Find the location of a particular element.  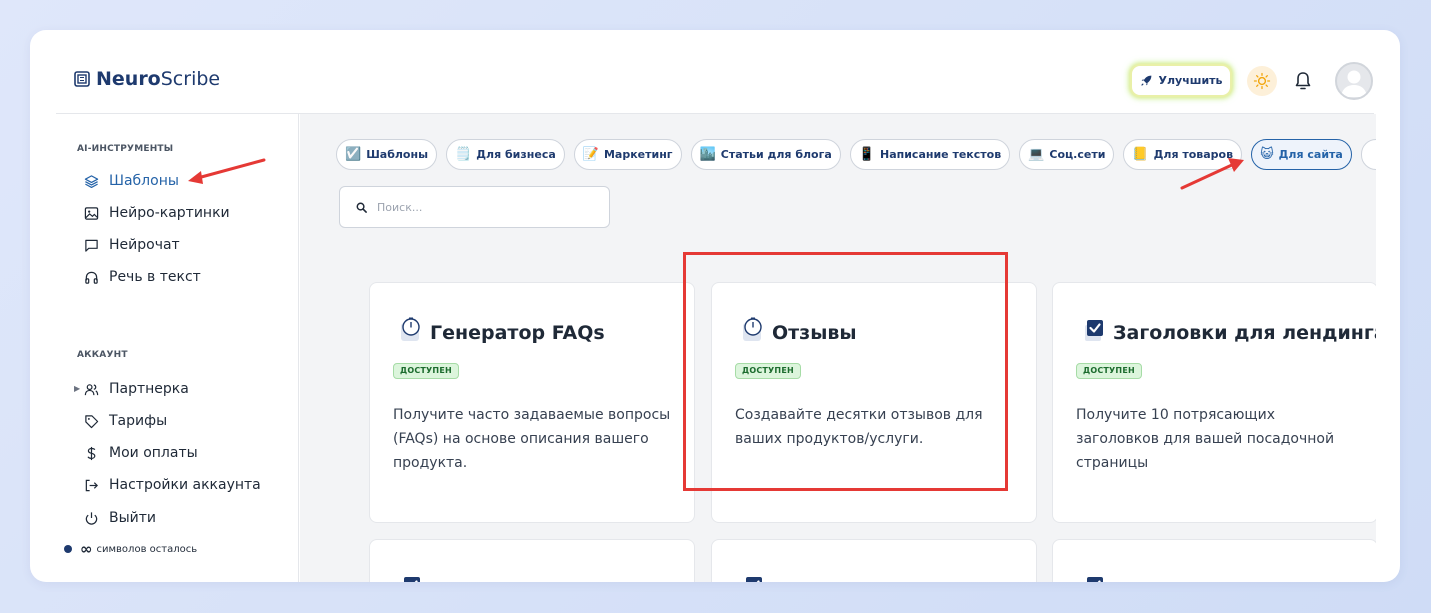

city-icon: 🏙️ is located at coordinates (707, 154).